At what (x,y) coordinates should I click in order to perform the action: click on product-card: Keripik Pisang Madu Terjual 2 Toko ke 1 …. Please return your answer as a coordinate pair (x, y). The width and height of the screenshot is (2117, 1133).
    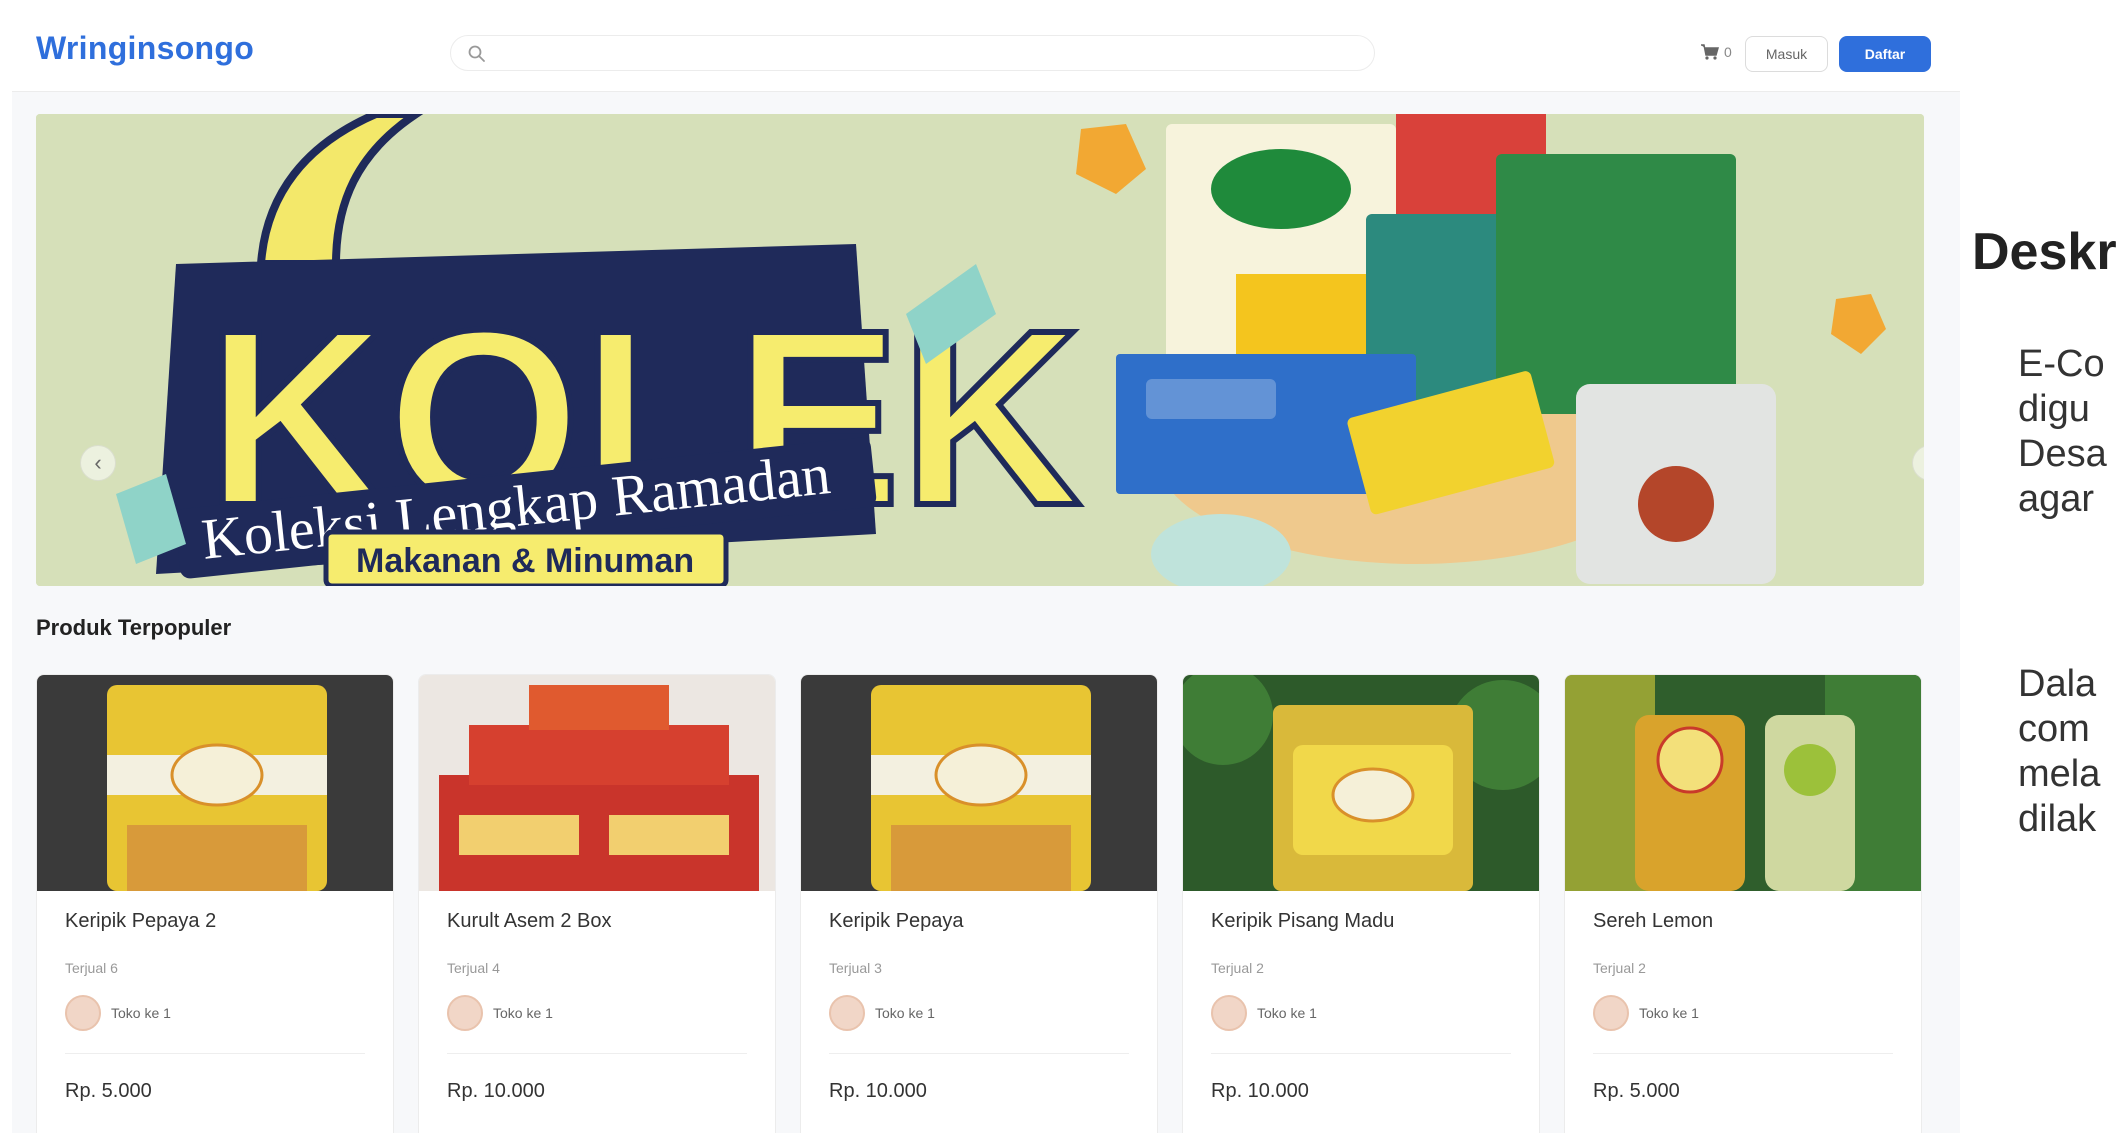
    Looking at the image, I should click on (1361, 903).